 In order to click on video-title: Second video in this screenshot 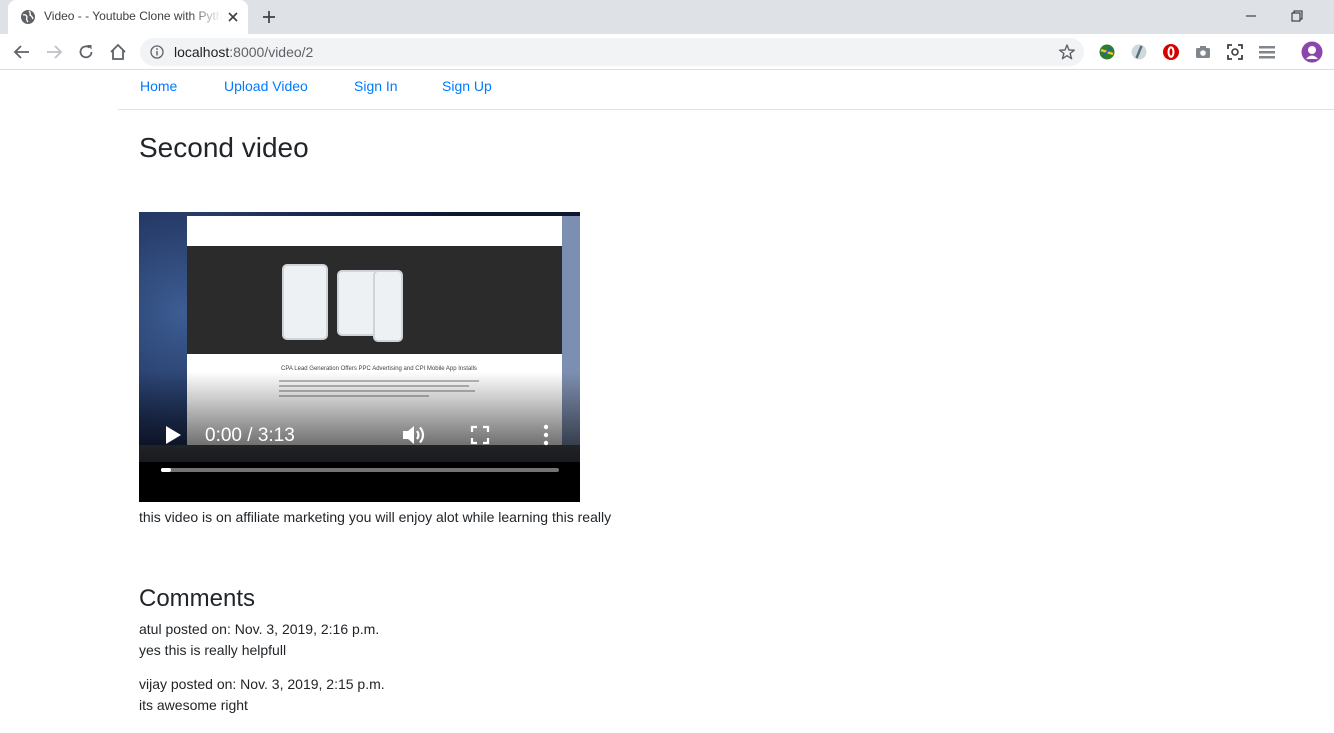, I will do `click(224, 147)`.